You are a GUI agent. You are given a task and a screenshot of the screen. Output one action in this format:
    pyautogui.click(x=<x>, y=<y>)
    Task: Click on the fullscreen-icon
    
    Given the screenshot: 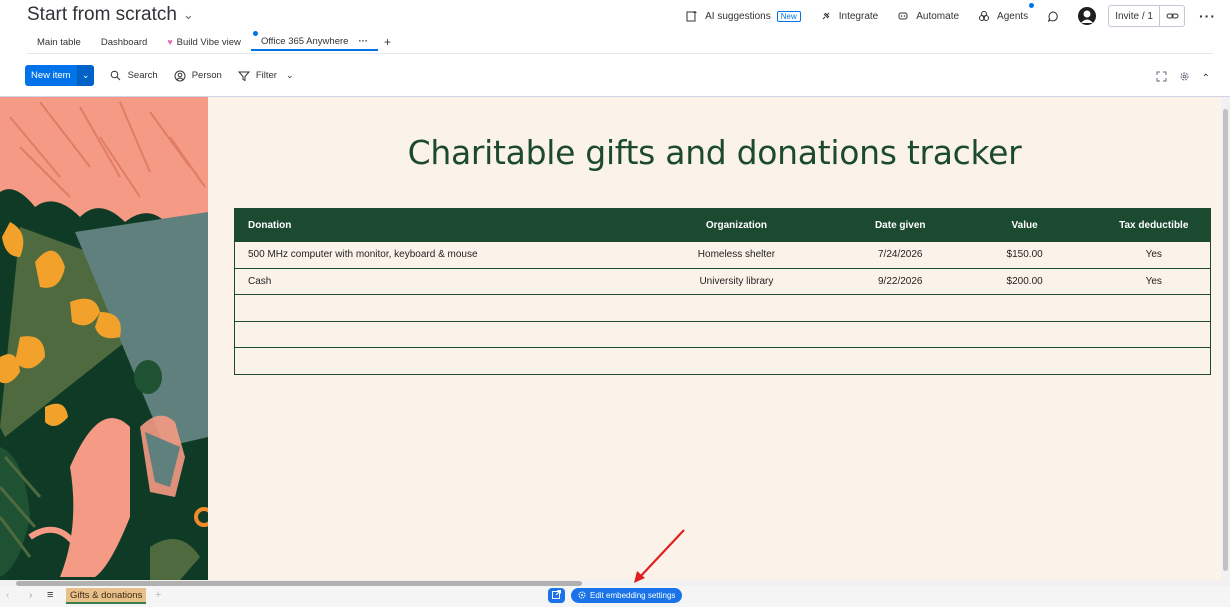 What is the action you would take?
    pyautogui.click(x=1161, y=78)
    